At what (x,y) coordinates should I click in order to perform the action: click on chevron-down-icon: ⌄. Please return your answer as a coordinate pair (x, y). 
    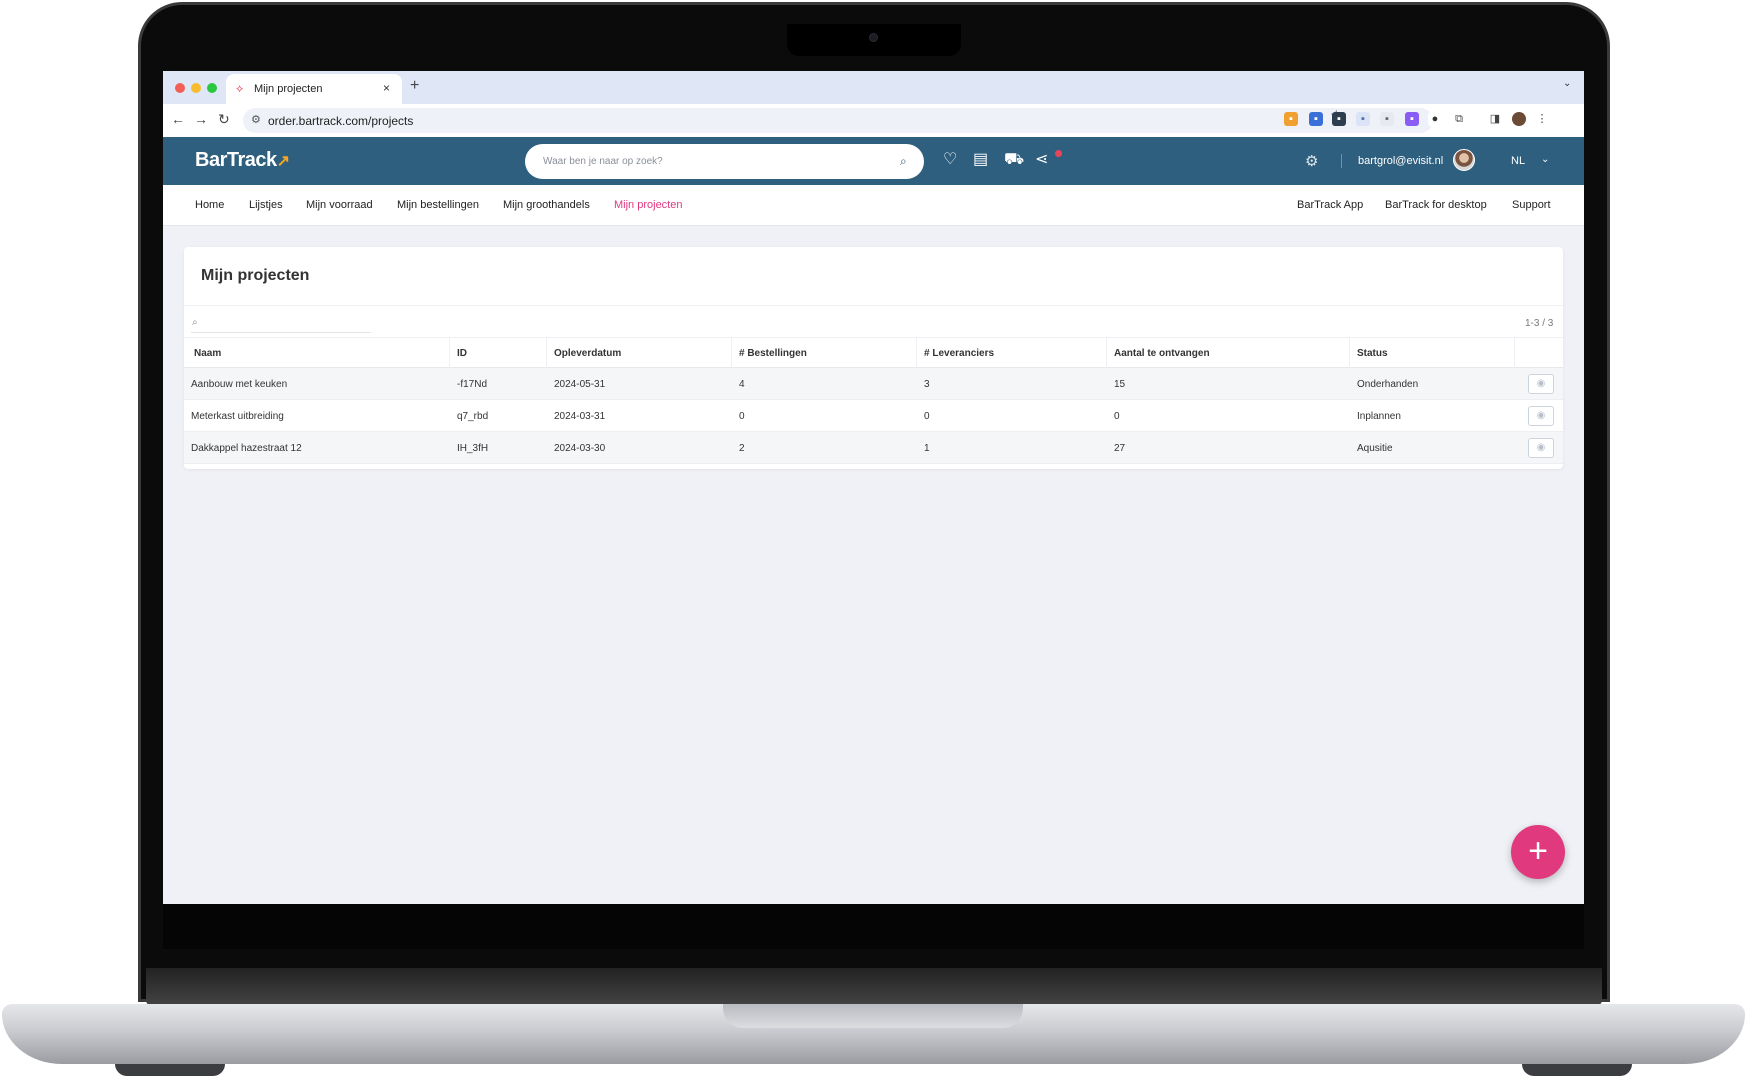
    Looking at the image, I should click on (1545, 159).